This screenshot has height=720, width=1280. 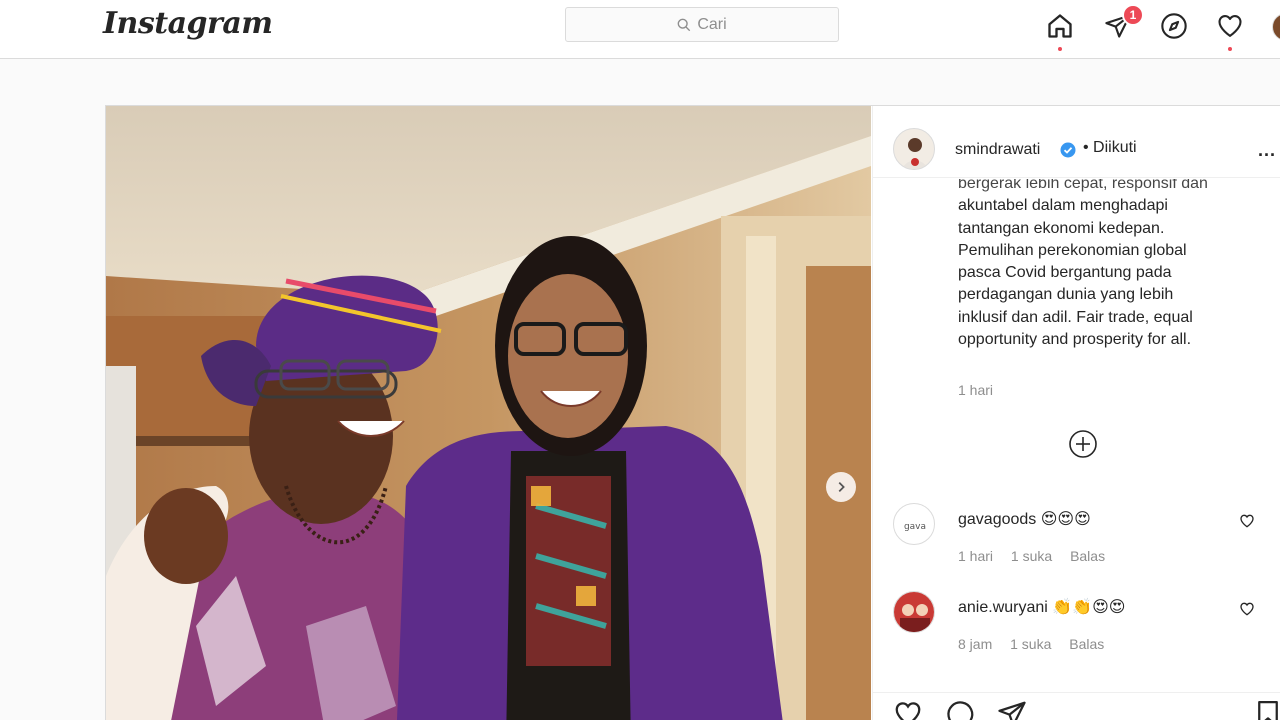 What do you see at coordinates (1068, 150) in the screenshot?
I see `verified-badge-icon` at bounding box center [1068, 150].